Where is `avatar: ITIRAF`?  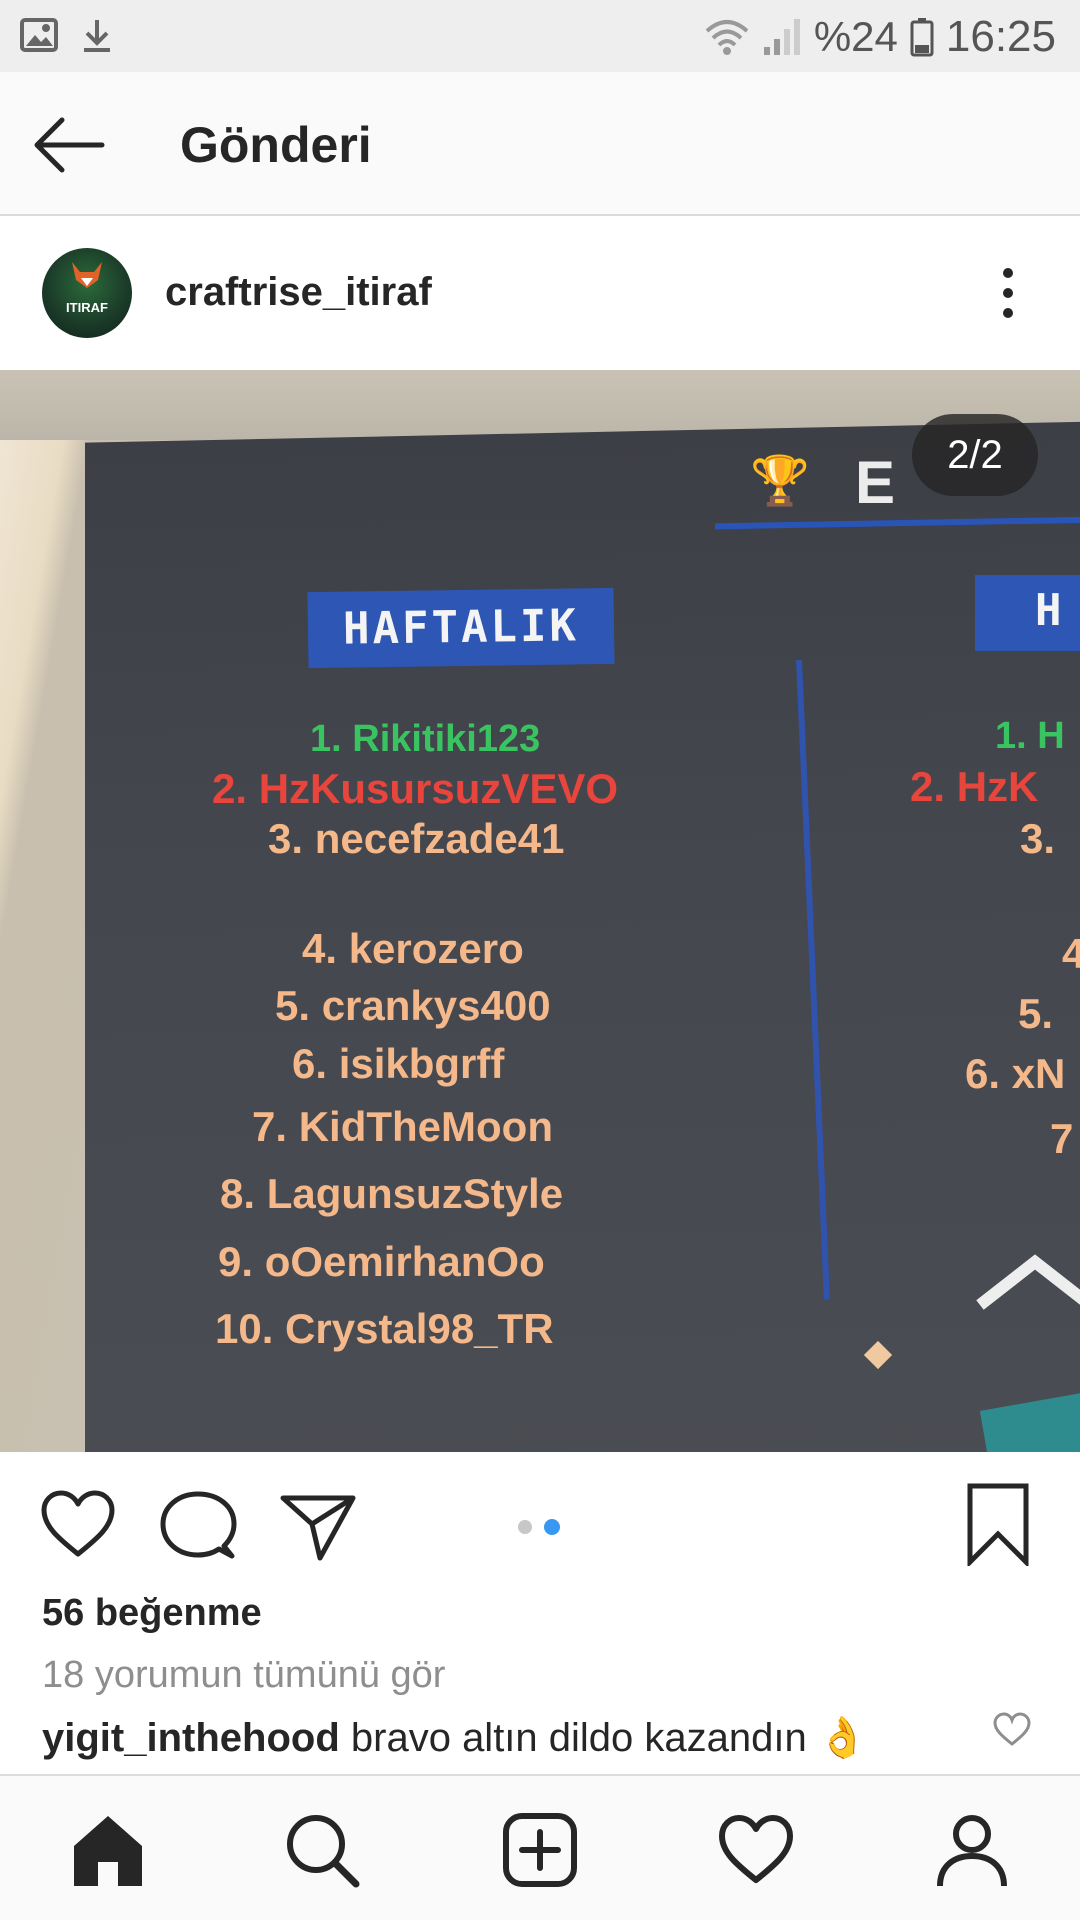 avatar: ITIRAF is located at coordinates (87, 293).